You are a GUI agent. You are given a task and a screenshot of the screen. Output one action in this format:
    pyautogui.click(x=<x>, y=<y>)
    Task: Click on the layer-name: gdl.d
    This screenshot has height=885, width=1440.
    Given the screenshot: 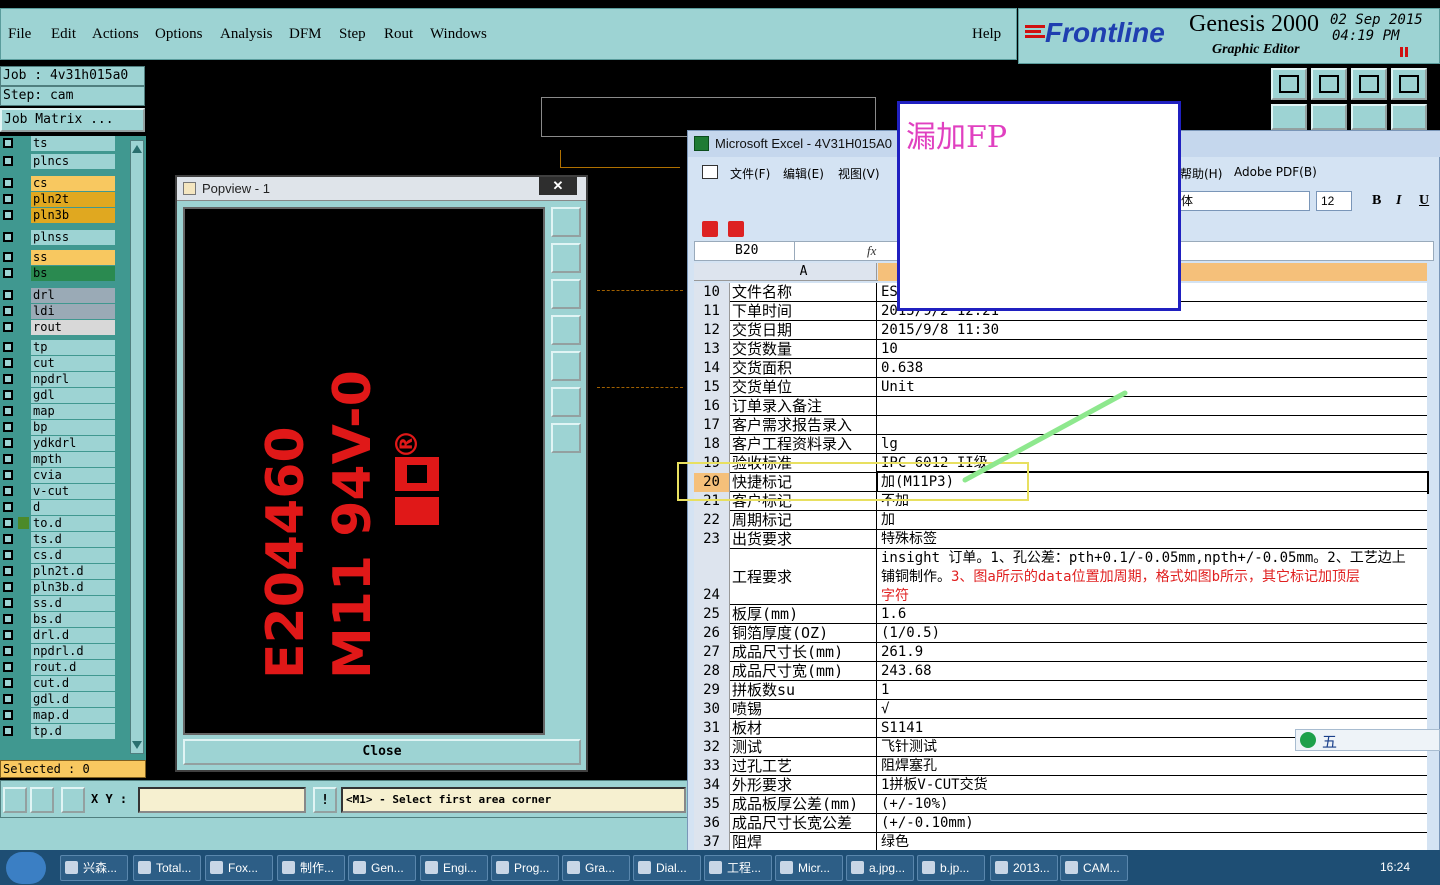 What is the action you would take?
    pyautogui.click(x=73, y=699)
    